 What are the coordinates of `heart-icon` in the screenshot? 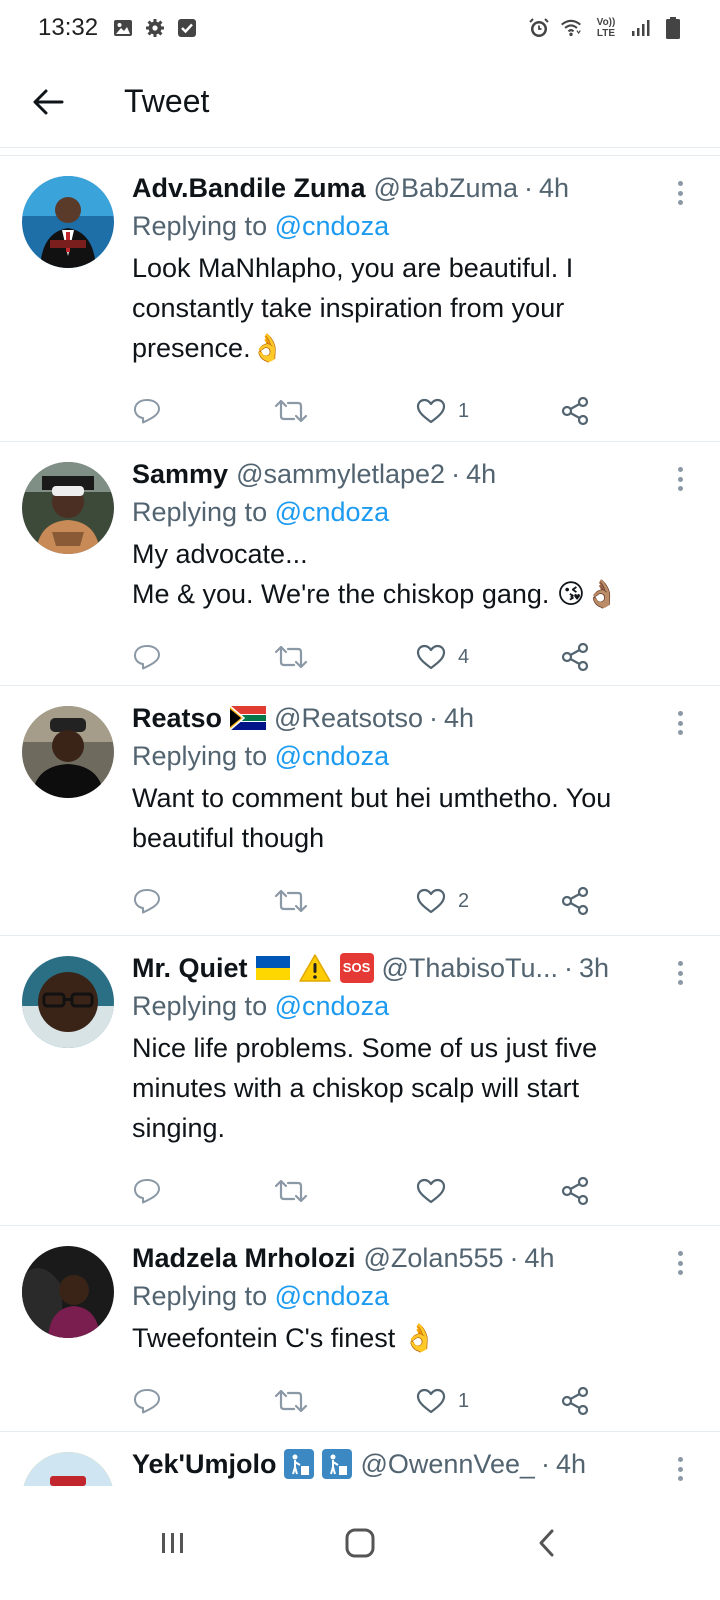 It's located at (431, 657).